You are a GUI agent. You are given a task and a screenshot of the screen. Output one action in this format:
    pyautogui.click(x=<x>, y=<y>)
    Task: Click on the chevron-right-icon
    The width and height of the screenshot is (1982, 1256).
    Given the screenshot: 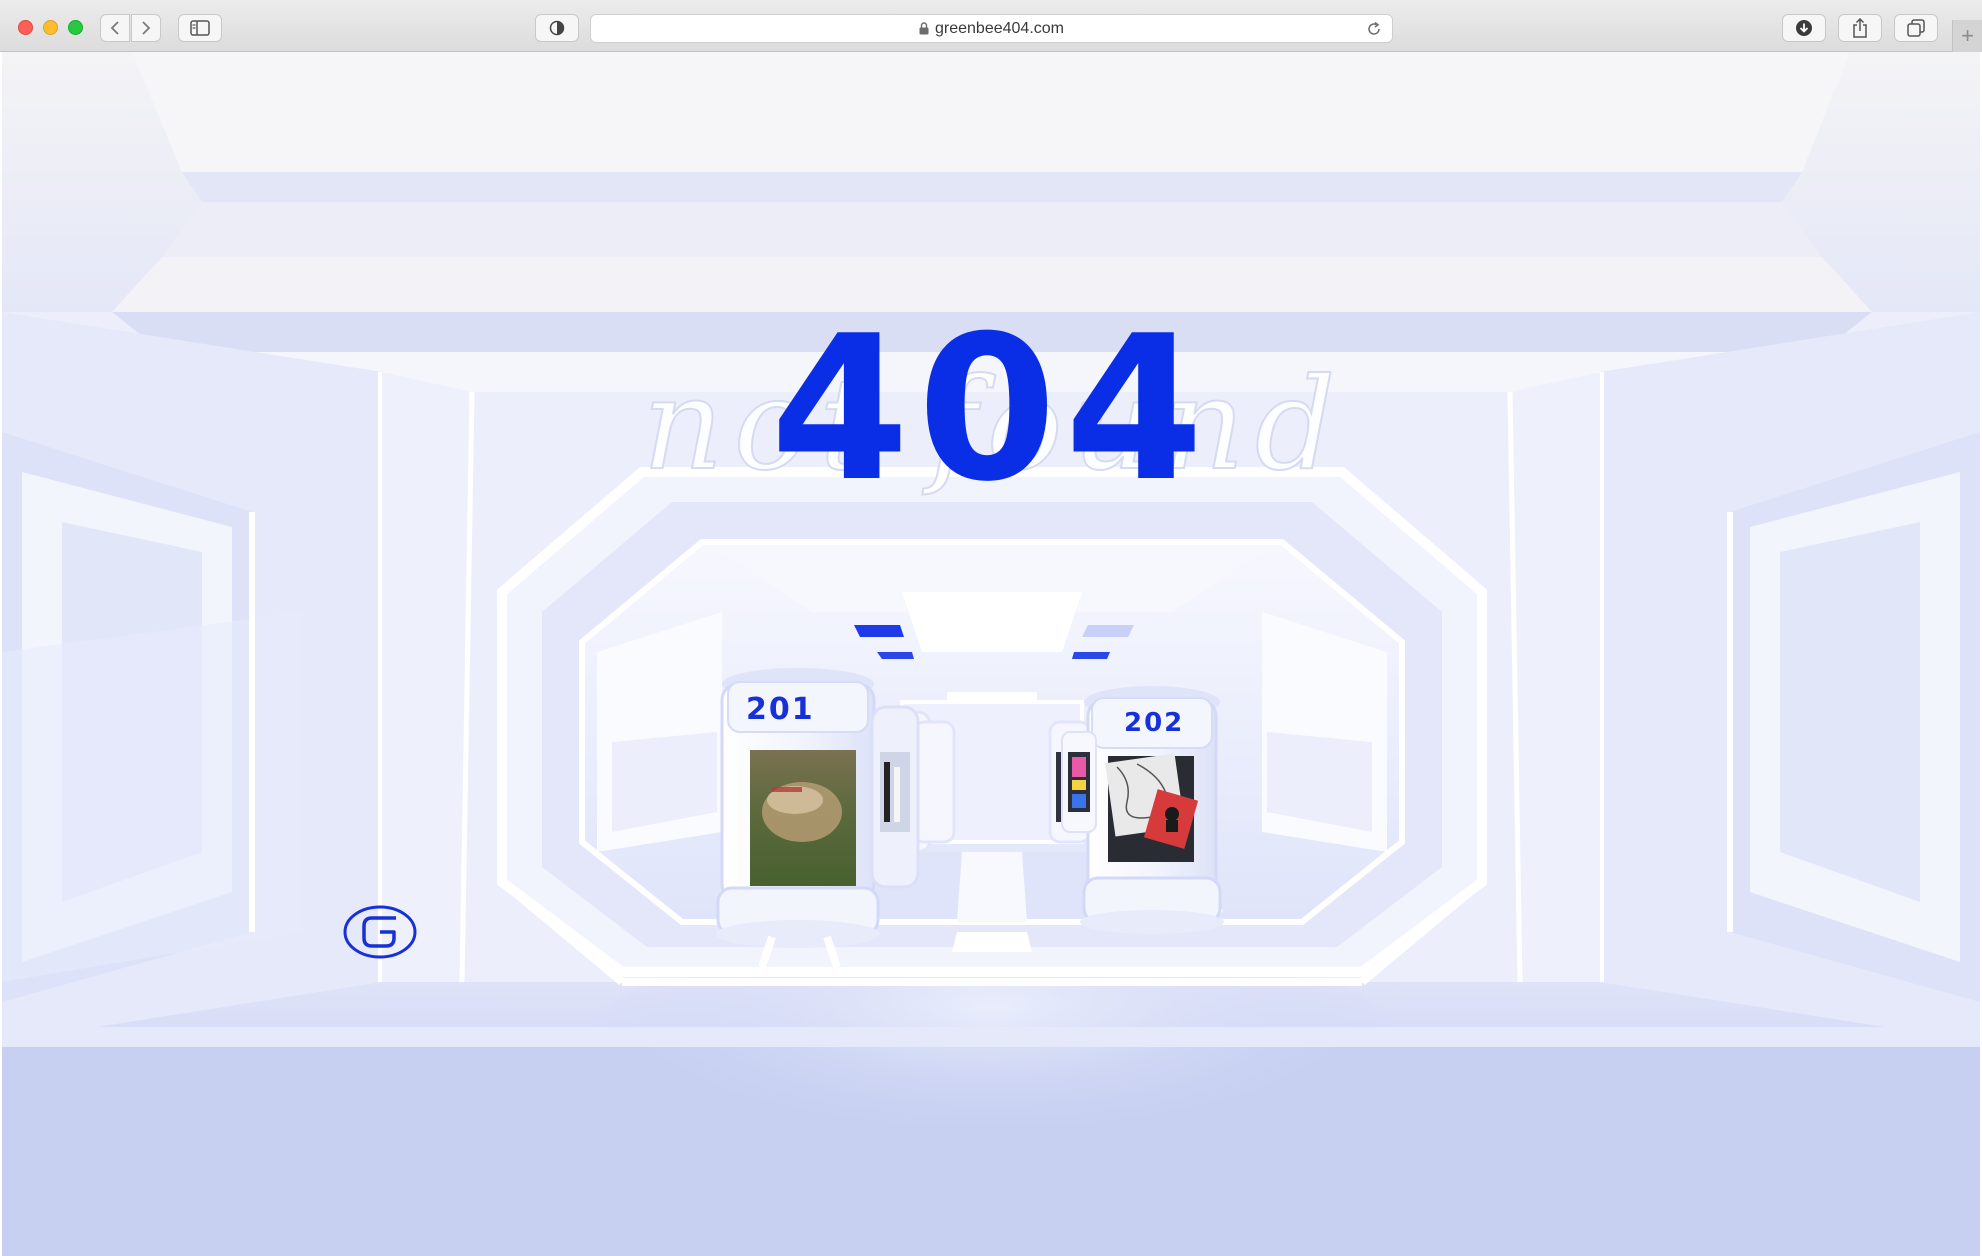 What is the action you would take?
    pyautogui.click(x=146, y=28)
    